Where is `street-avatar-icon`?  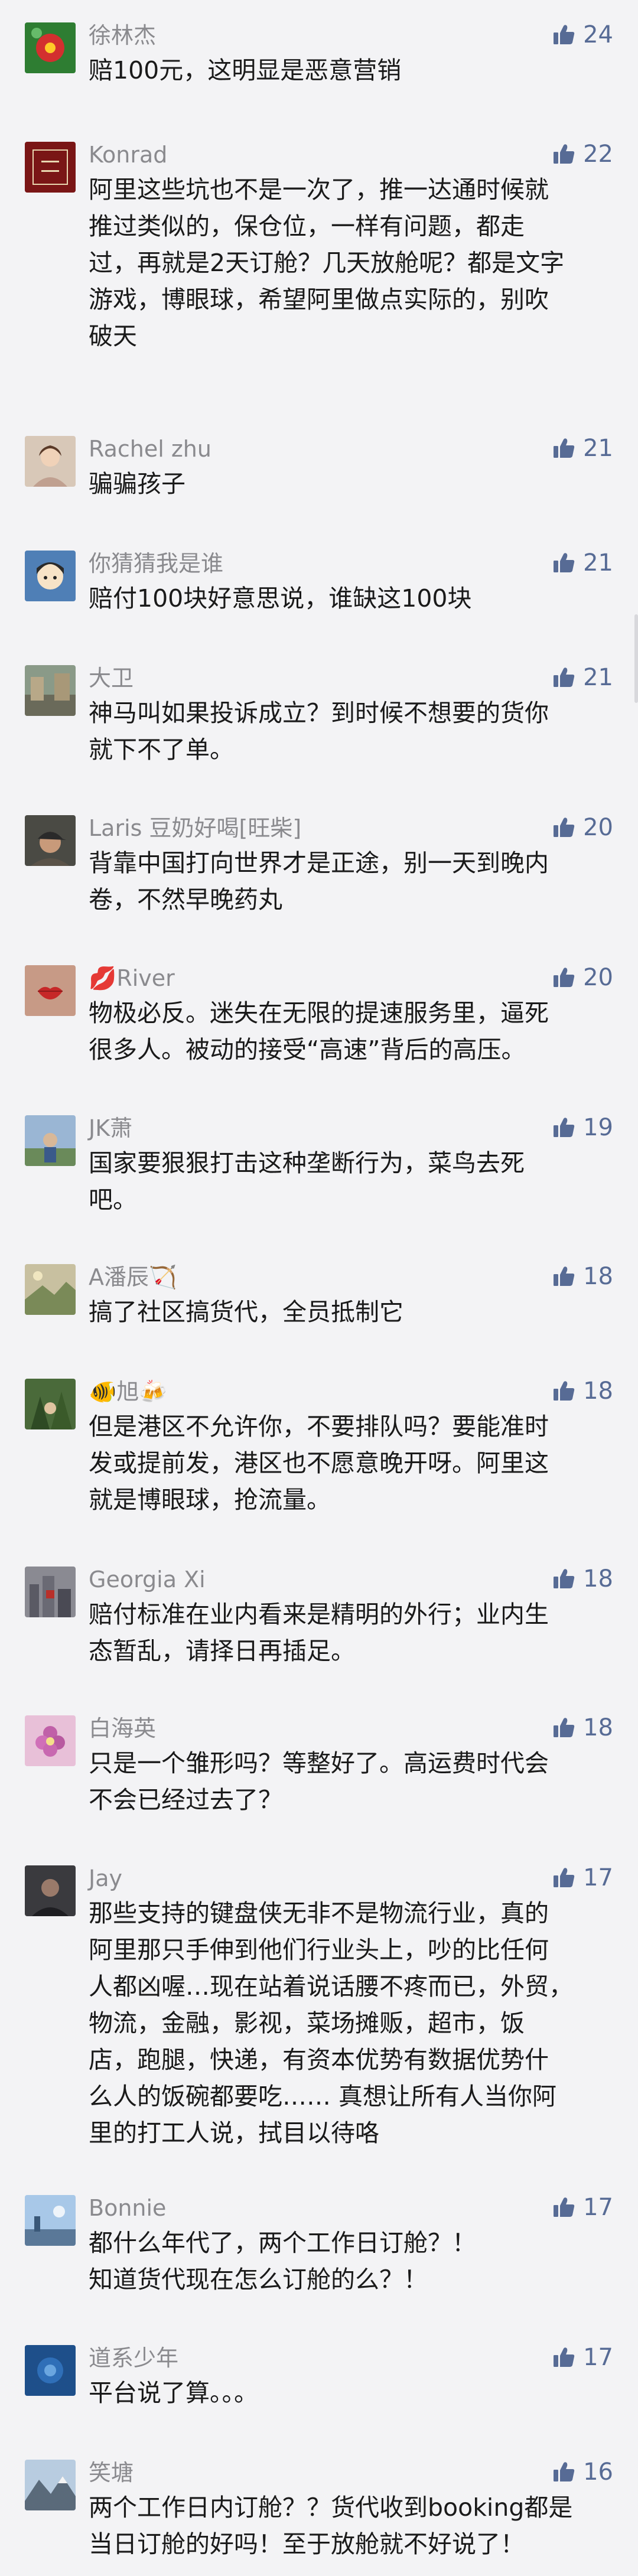
street-avatar-icon is located at coordinates (50, 690).